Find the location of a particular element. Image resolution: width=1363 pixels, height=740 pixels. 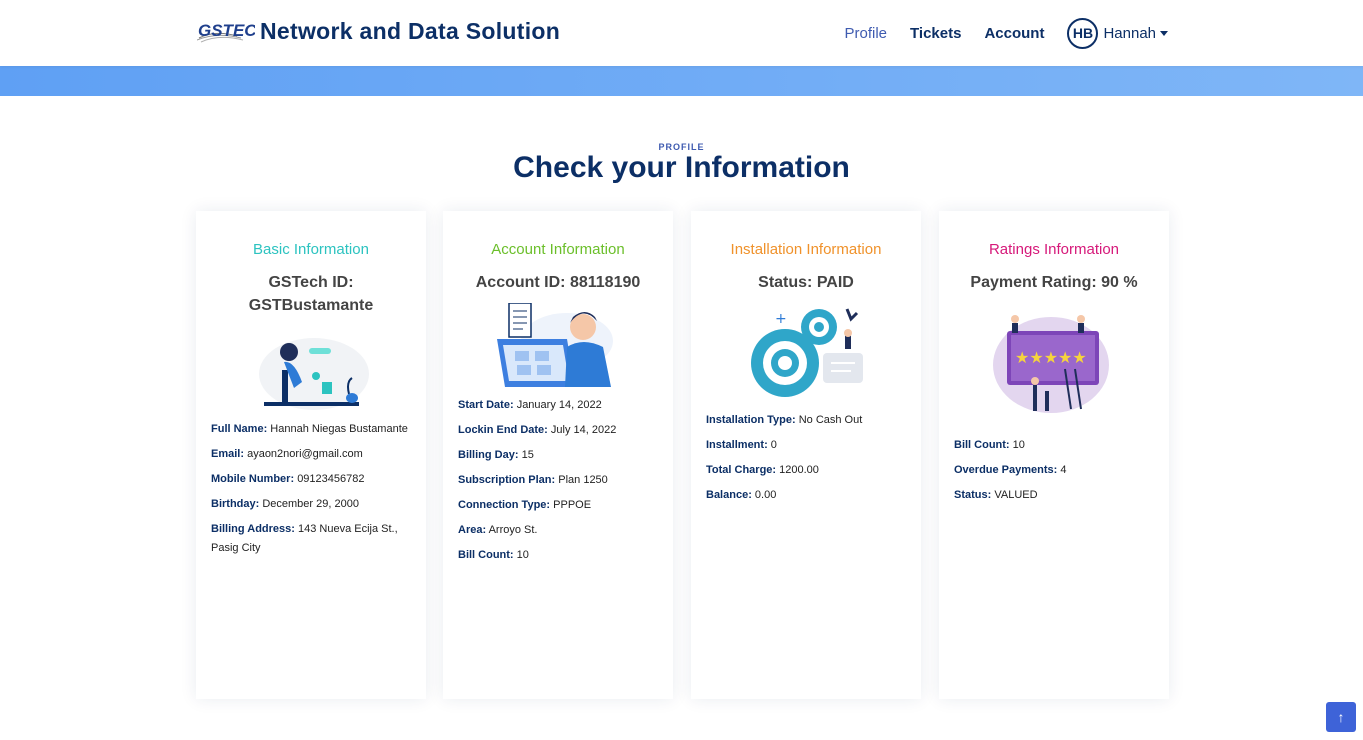

field-total-charge: Total Charge: 1200.00 is located at coordinates (762, 470).